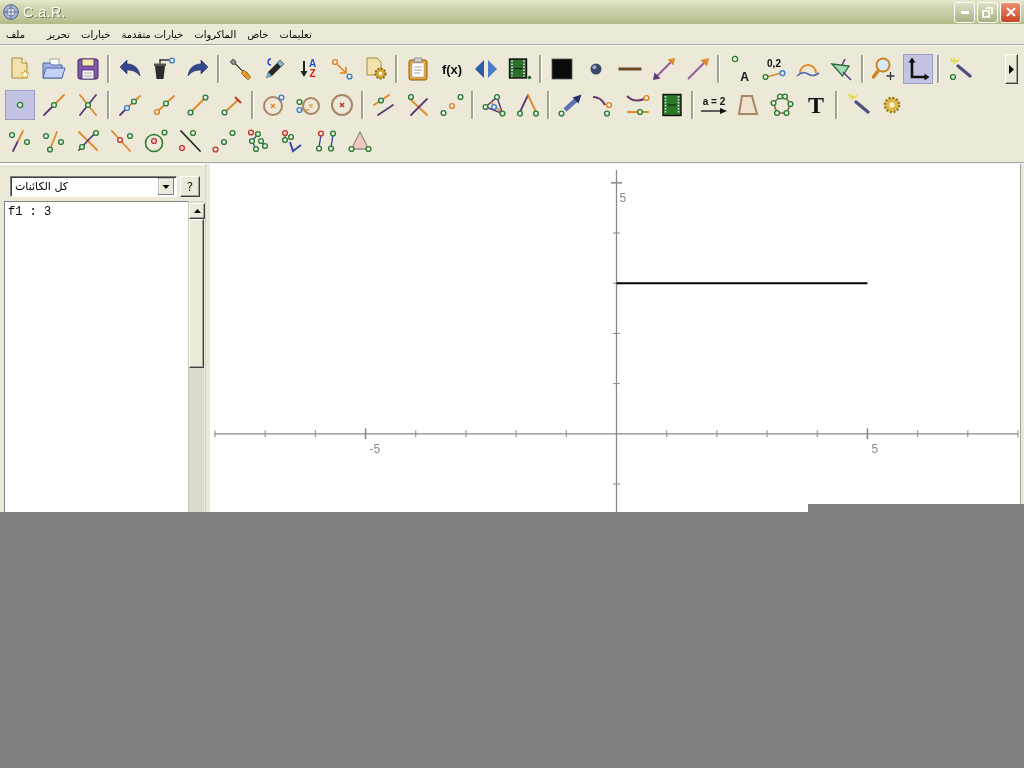 The height and width of the screenshot is (768, 1024). I want to click on caret-right-icon, so click(1011, 69).